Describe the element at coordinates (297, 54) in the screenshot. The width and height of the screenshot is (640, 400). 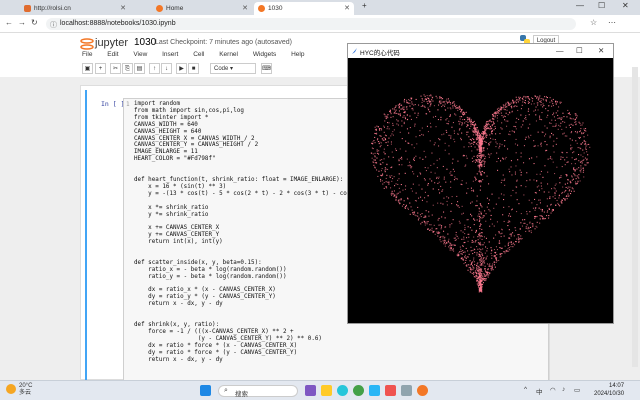
I see `menu-help: Help` at that location.